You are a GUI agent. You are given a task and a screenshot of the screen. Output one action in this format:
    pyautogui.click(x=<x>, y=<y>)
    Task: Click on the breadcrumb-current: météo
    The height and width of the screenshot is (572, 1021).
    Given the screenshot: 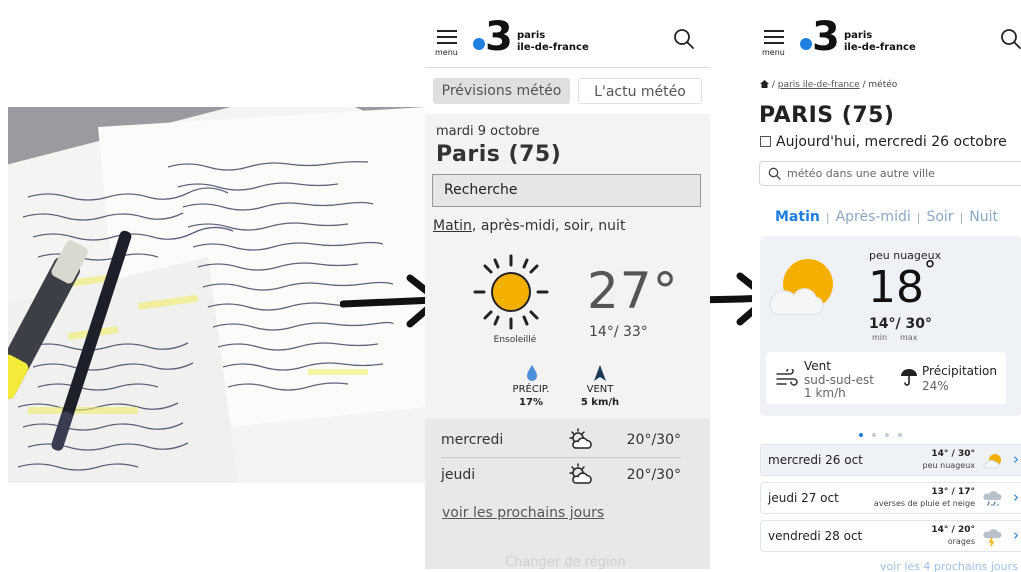 What is the action you would take?
    pyautogui.click(x=883, y=85)
    